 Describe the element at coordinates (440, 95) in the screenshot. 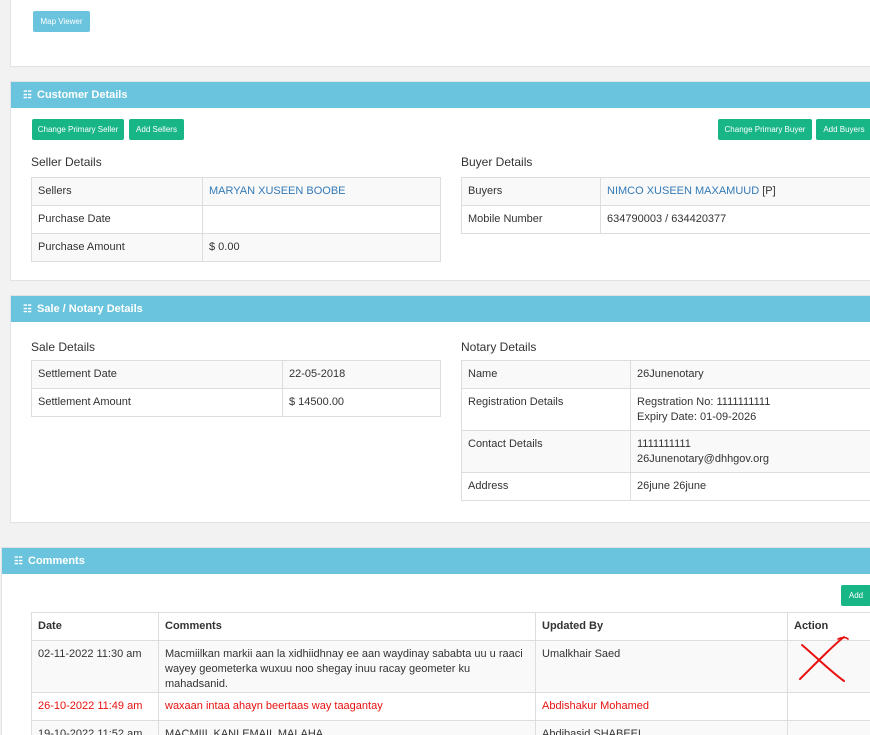

I see `customer-details-header: ☷ Customer Details` at that location.